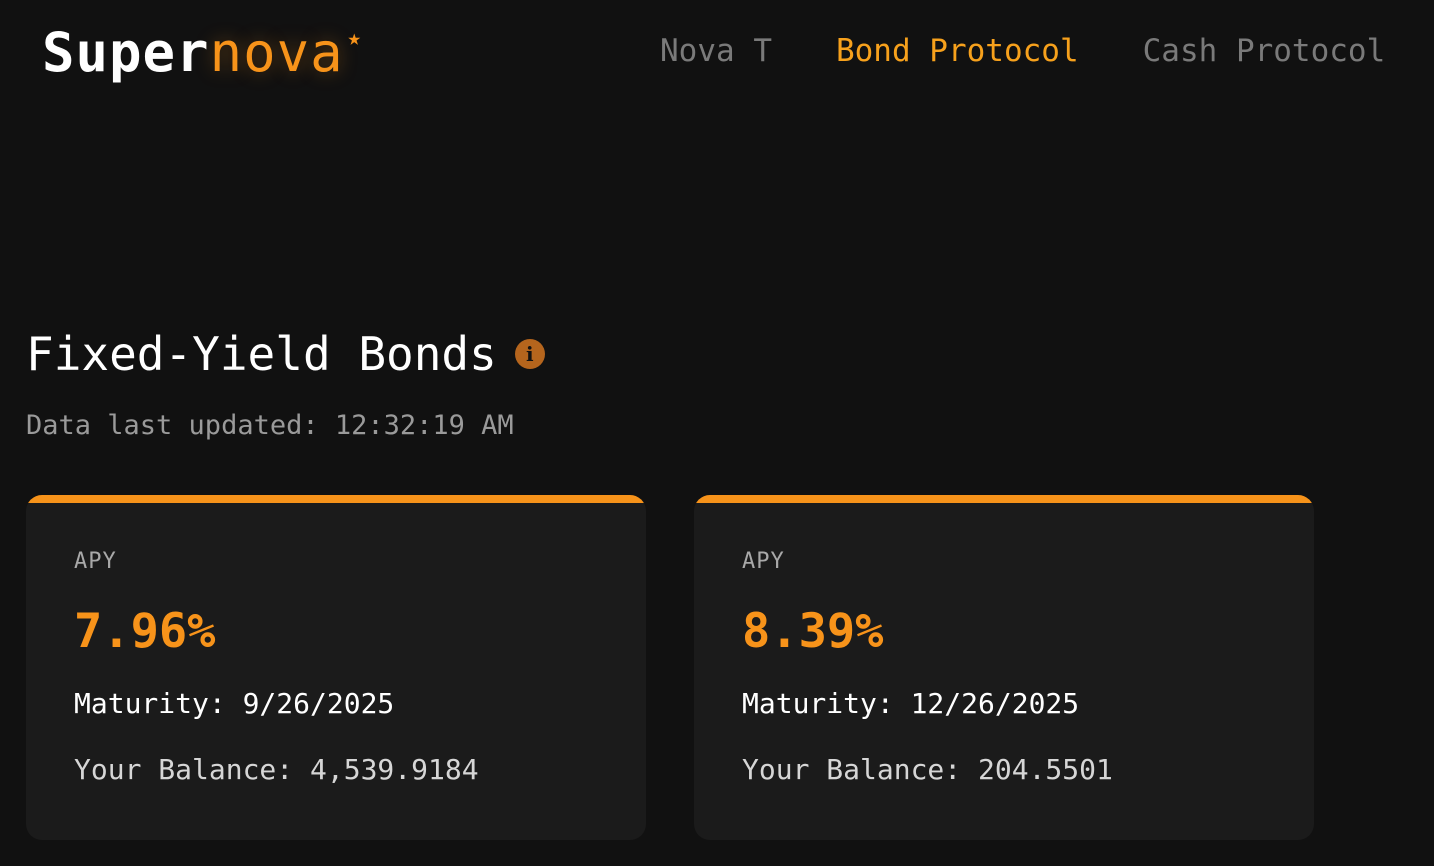  I want to click on top-nav: Nova T Bond Protocol Cash Protocol, so click(1022, 51).